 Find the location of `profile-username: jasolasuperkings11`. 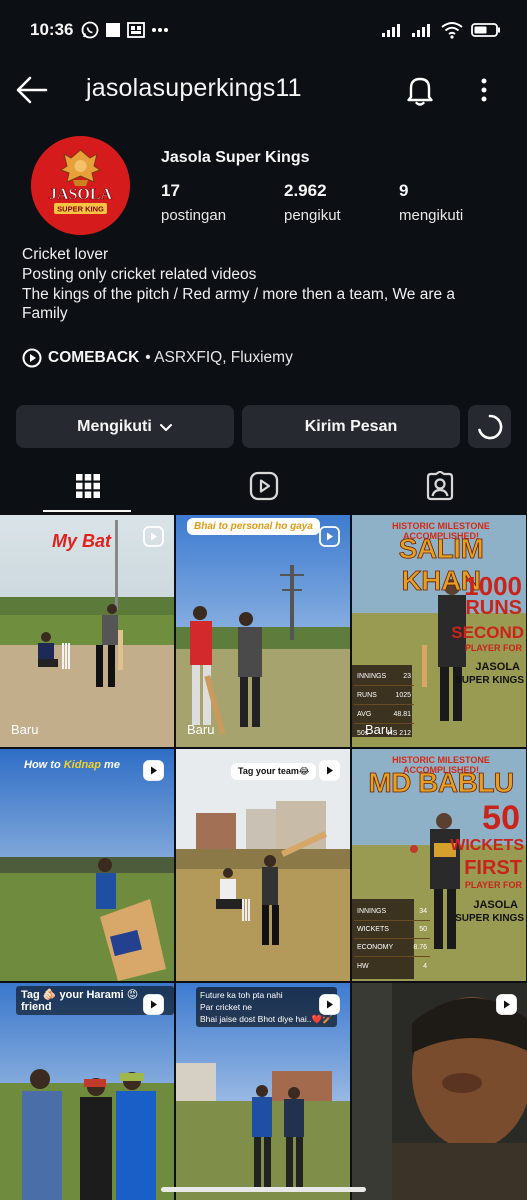

profile-username: jasolasuperkings11 is located at coordinates (194, 88).